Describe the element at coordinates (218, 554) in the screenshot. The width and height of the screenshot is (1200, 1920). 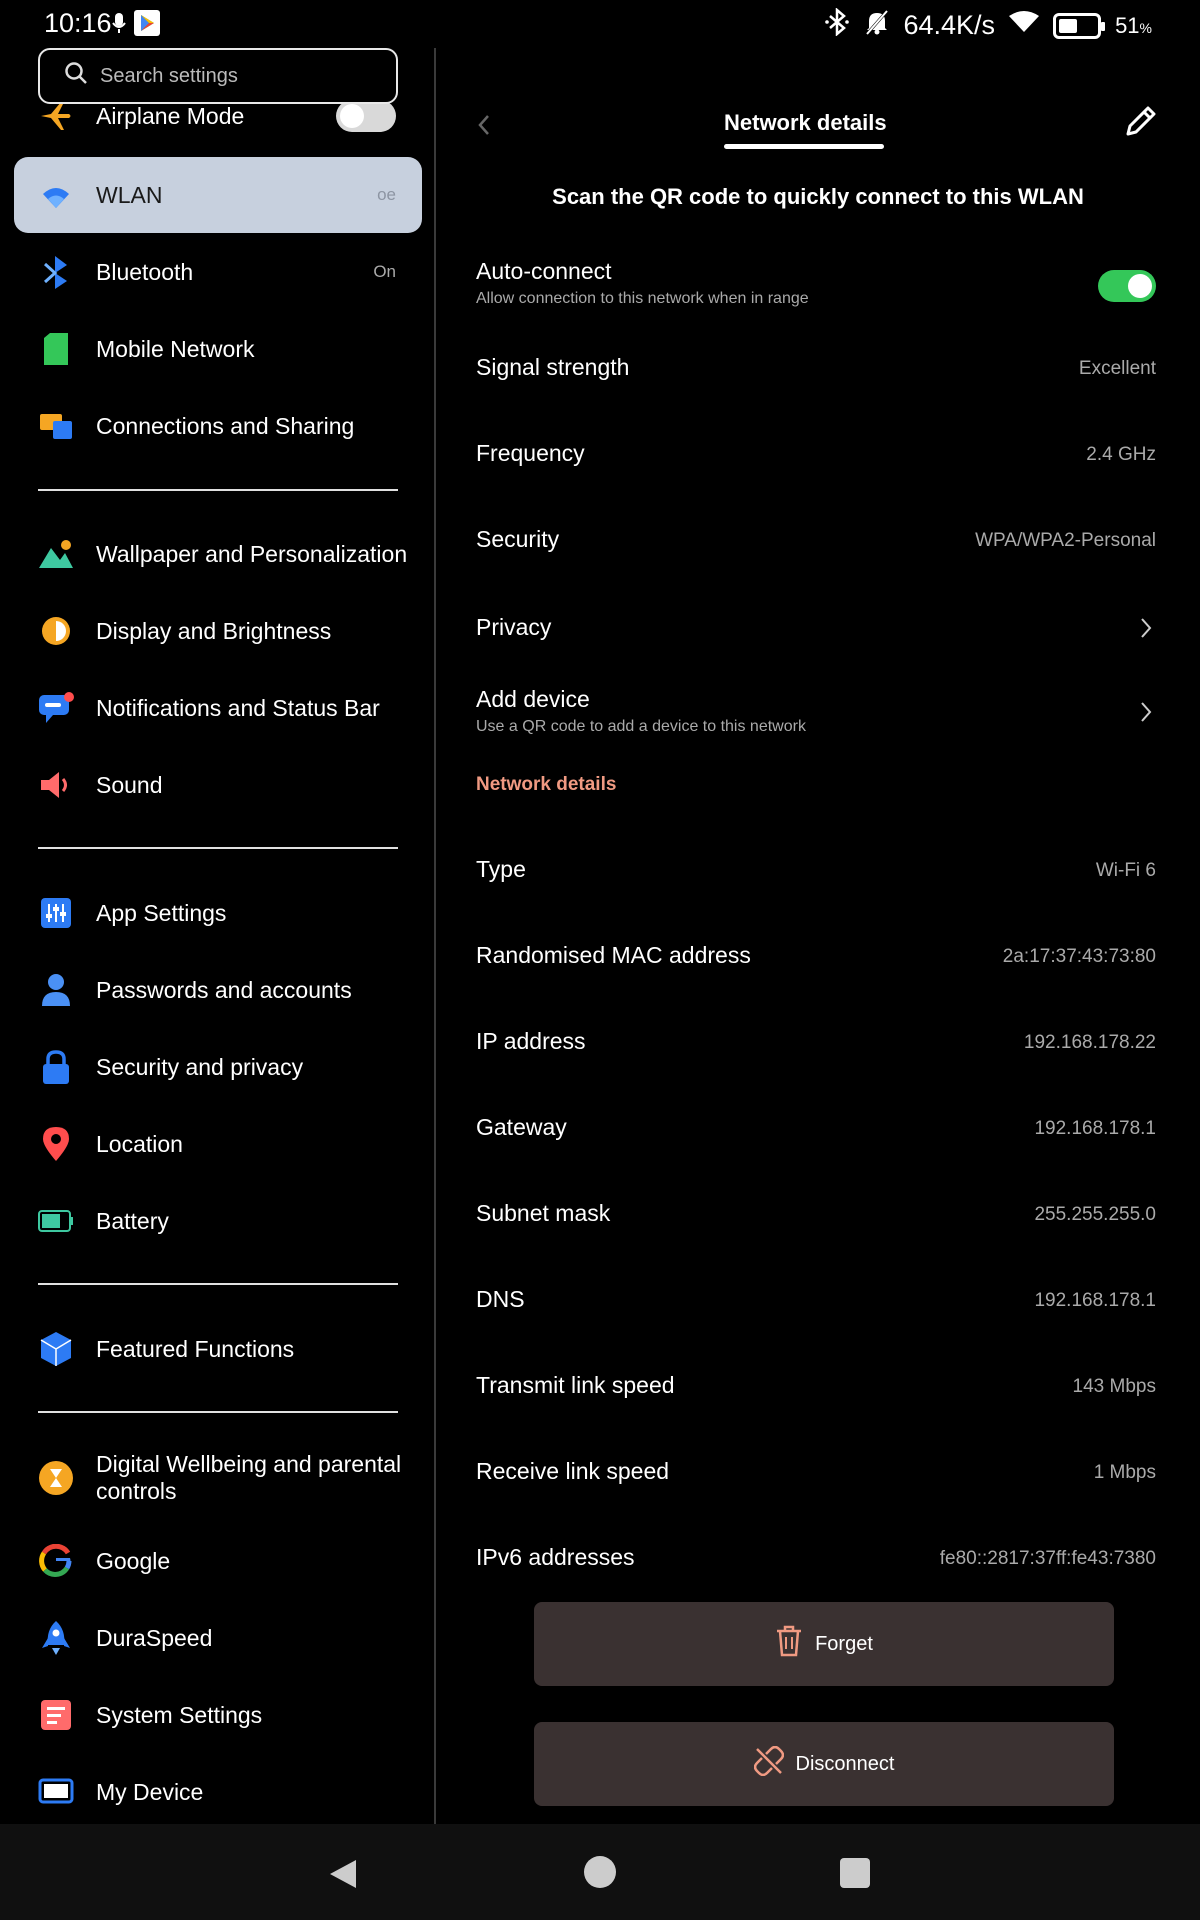
I see `sidebar-item-wallpaper: Wallpaper and Personalization` at that location.